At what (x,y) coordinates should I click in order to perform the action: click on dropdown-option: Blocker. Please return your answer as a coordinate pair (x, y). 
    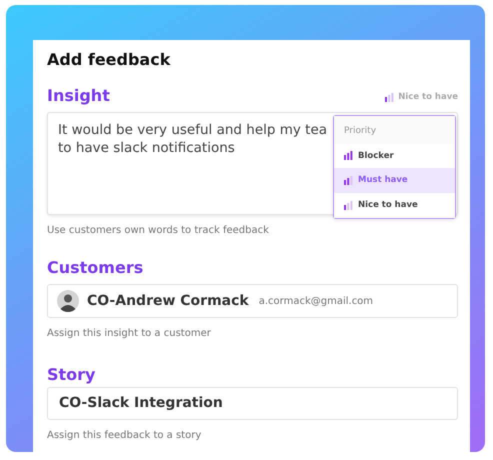
    Looking at the image, I should click on (394, 156).